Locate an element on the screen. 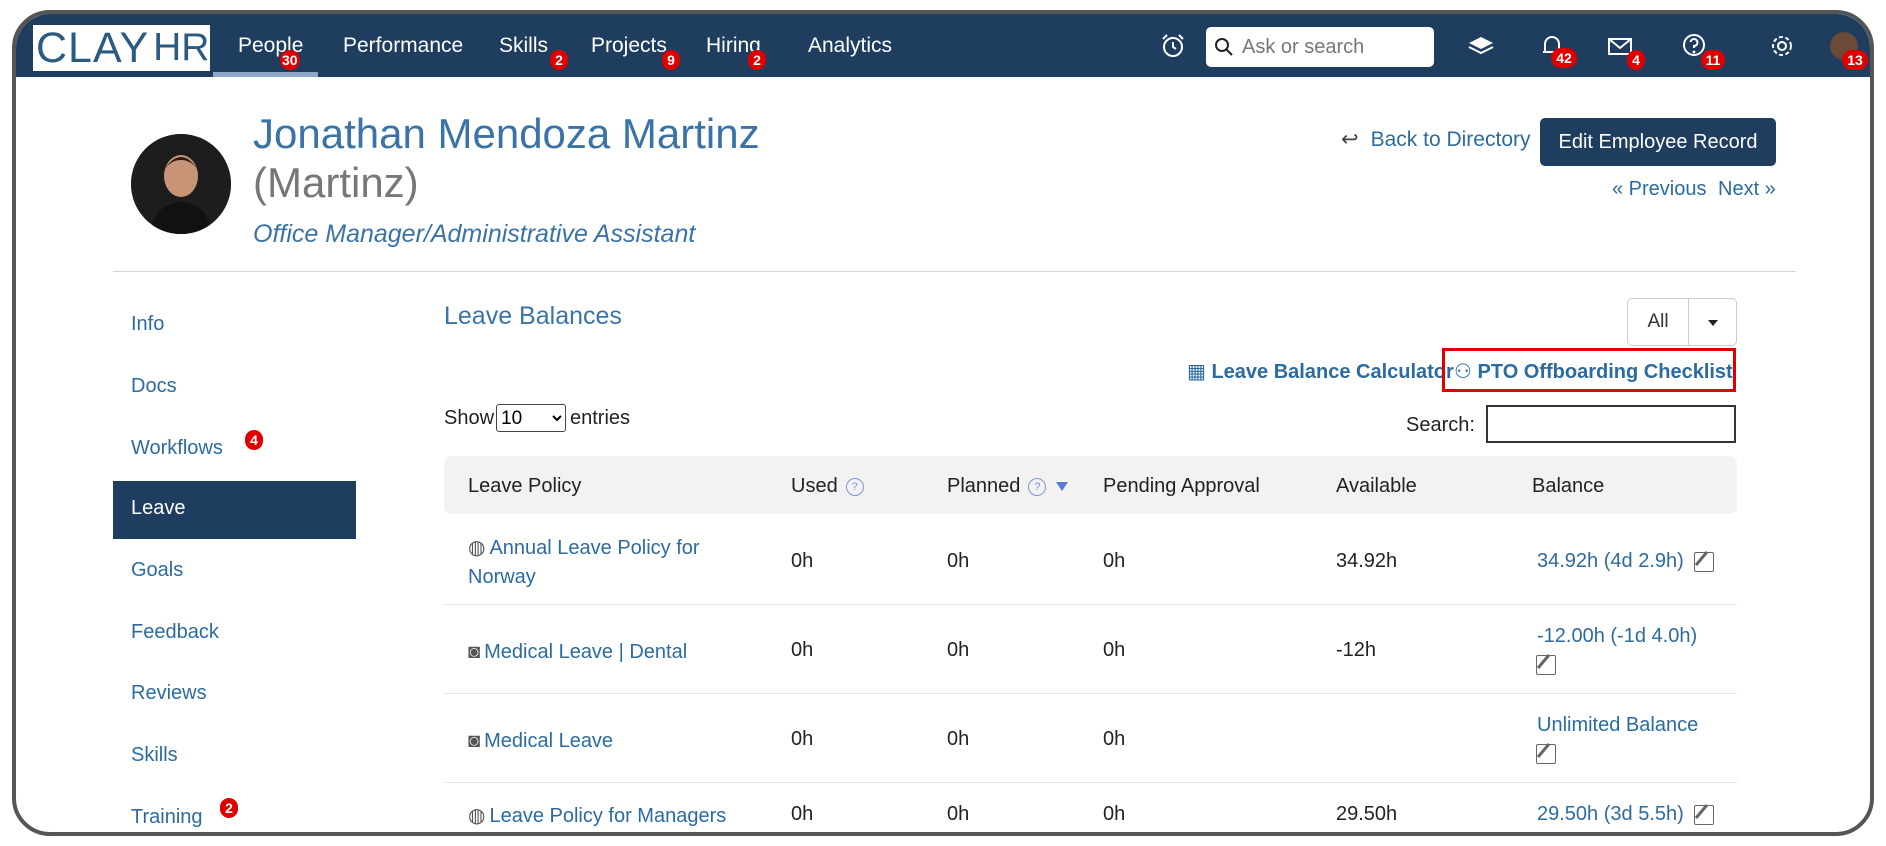  sidebar-item-training: Training is located at coordinates (167, 817).